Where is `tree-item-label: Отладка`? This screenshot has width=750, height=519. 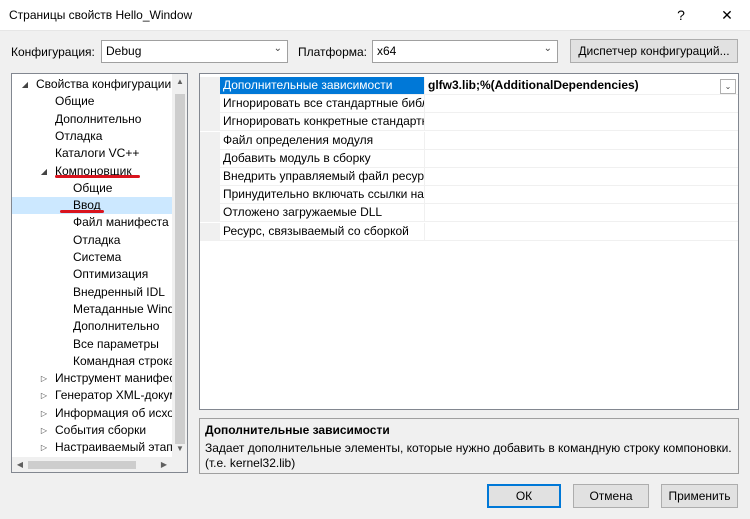 tree-item-label: Отладка is located at coordinates (79, 135).